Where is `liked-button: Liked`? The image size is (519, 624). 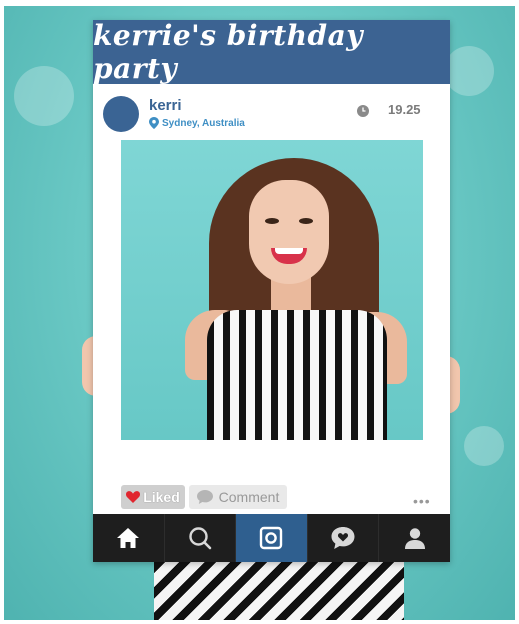 liked-button: Liked is located at coordinates (153, 497).